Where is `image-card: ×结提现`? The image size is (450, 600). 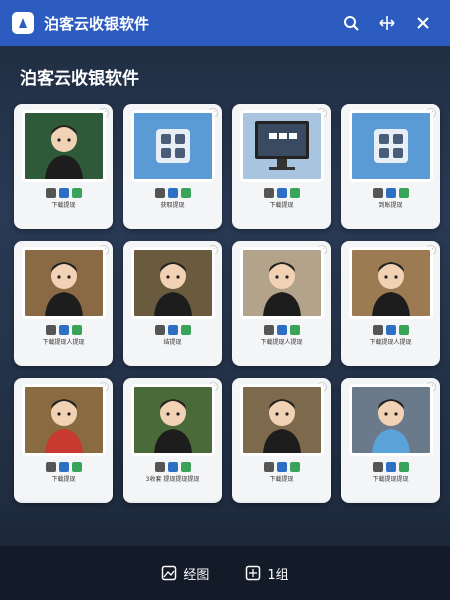 image-card: ×结提现 is located at coordinates (172, 303).